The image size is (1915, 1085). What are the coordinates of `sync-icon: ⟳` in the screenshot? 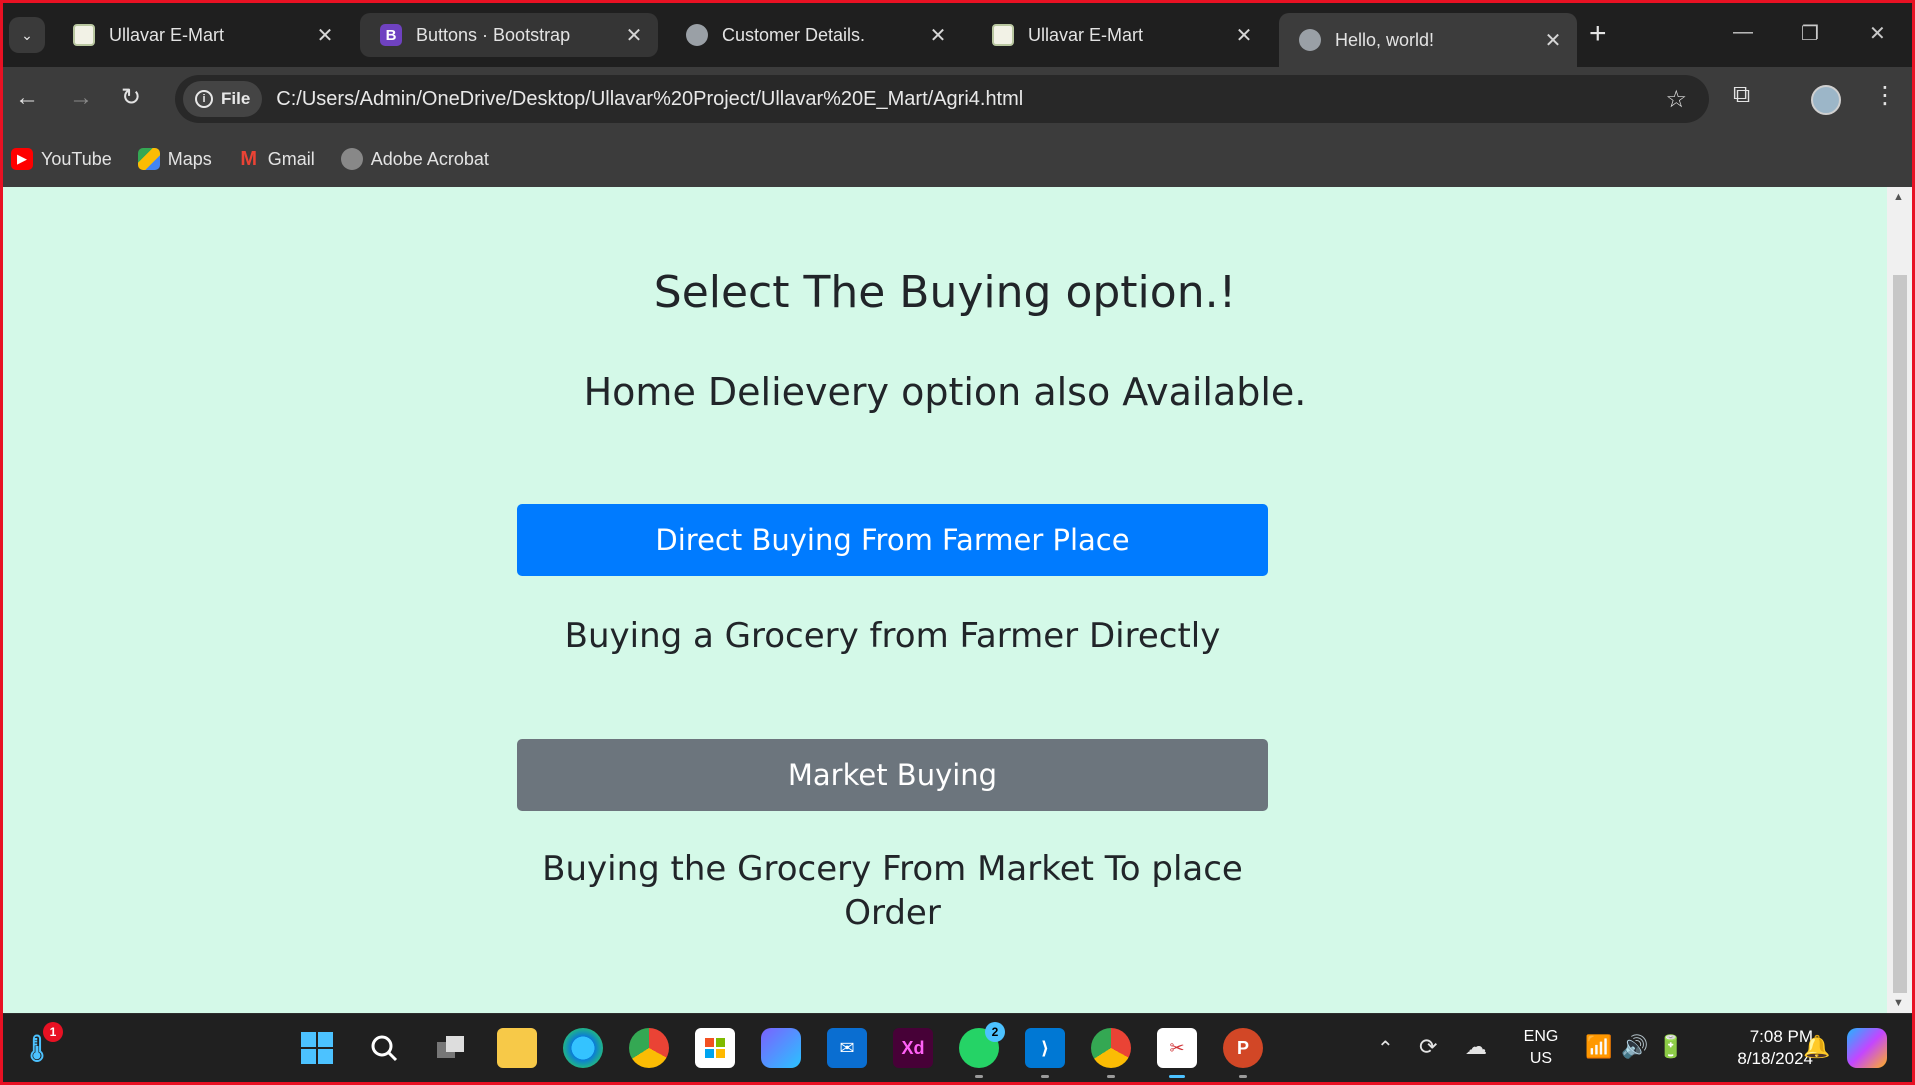 It's located at (1428, 1047).